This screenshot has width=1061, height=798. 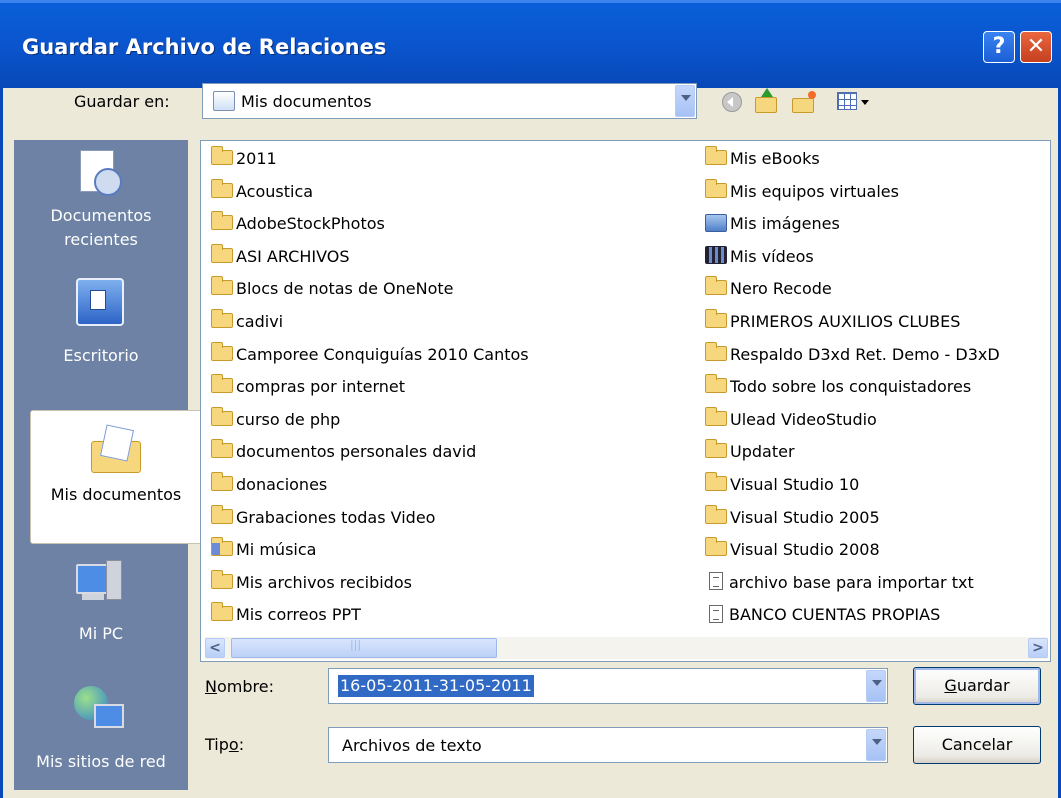 What do you see at coordinates (101, 239) in the screenshot?
I see `place-label: recientes` at bounding box center [101, 239].